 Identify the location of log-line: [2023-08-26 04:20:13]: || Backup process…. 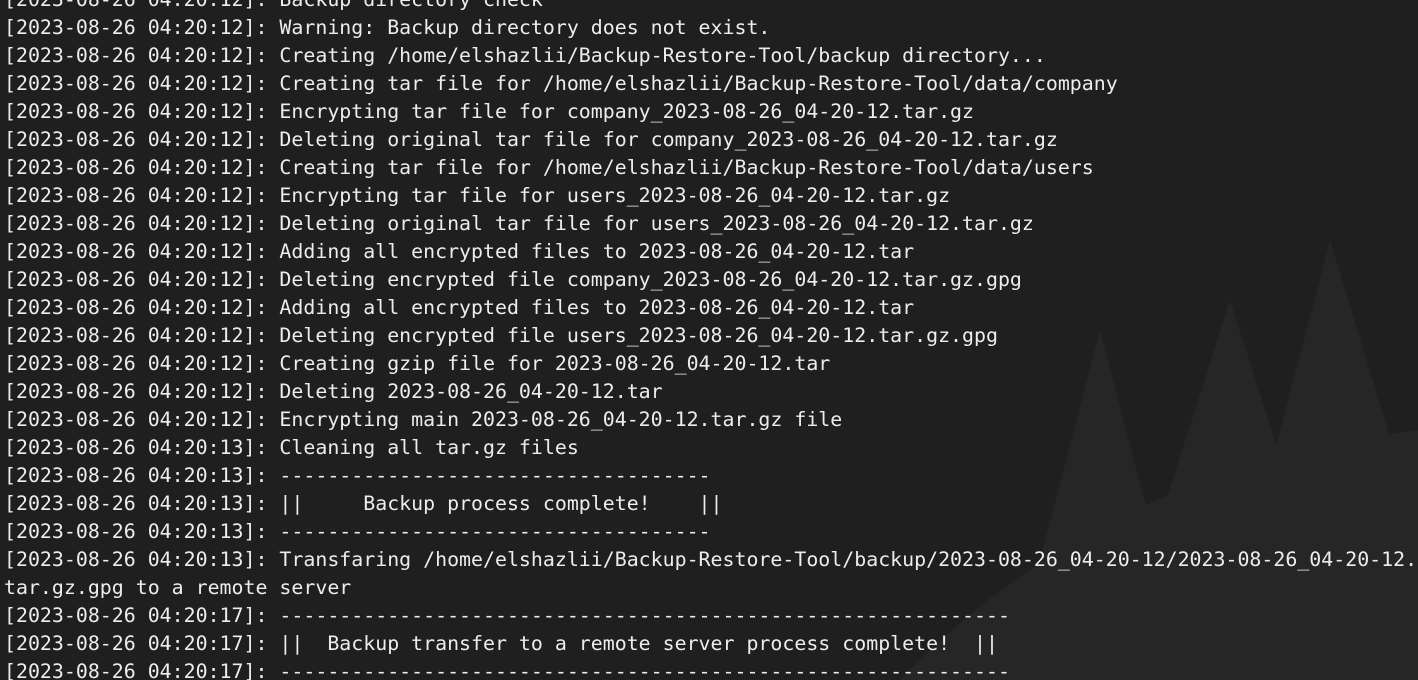
(363, 503).